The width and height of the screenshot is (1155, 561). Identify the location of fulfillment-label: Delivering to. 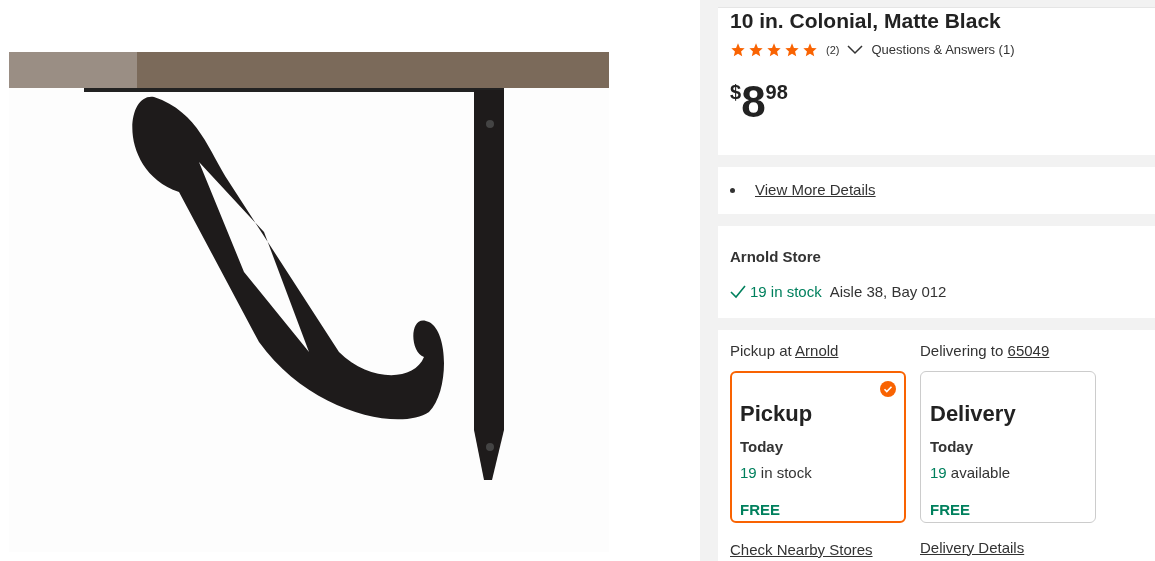
(962, 350).